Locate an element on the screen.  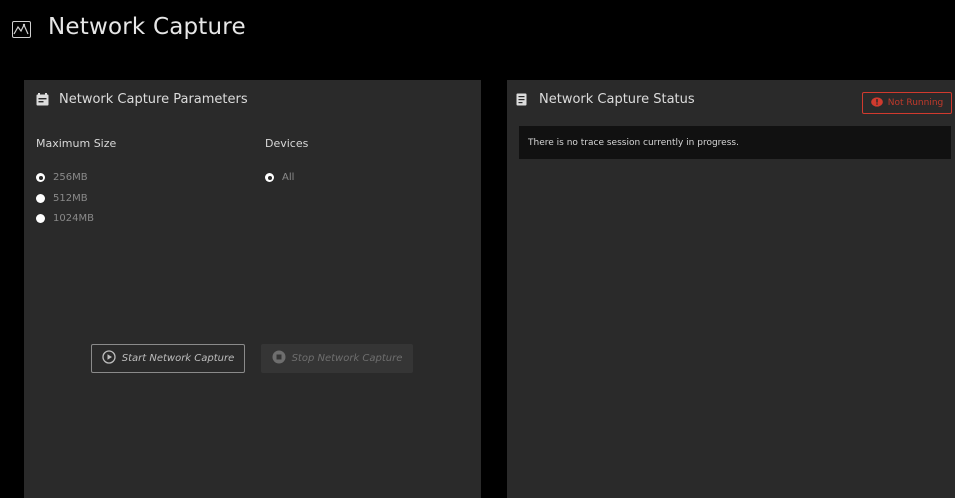
status-panel-header: Network Capture Status is located at coordinates (605, 99).